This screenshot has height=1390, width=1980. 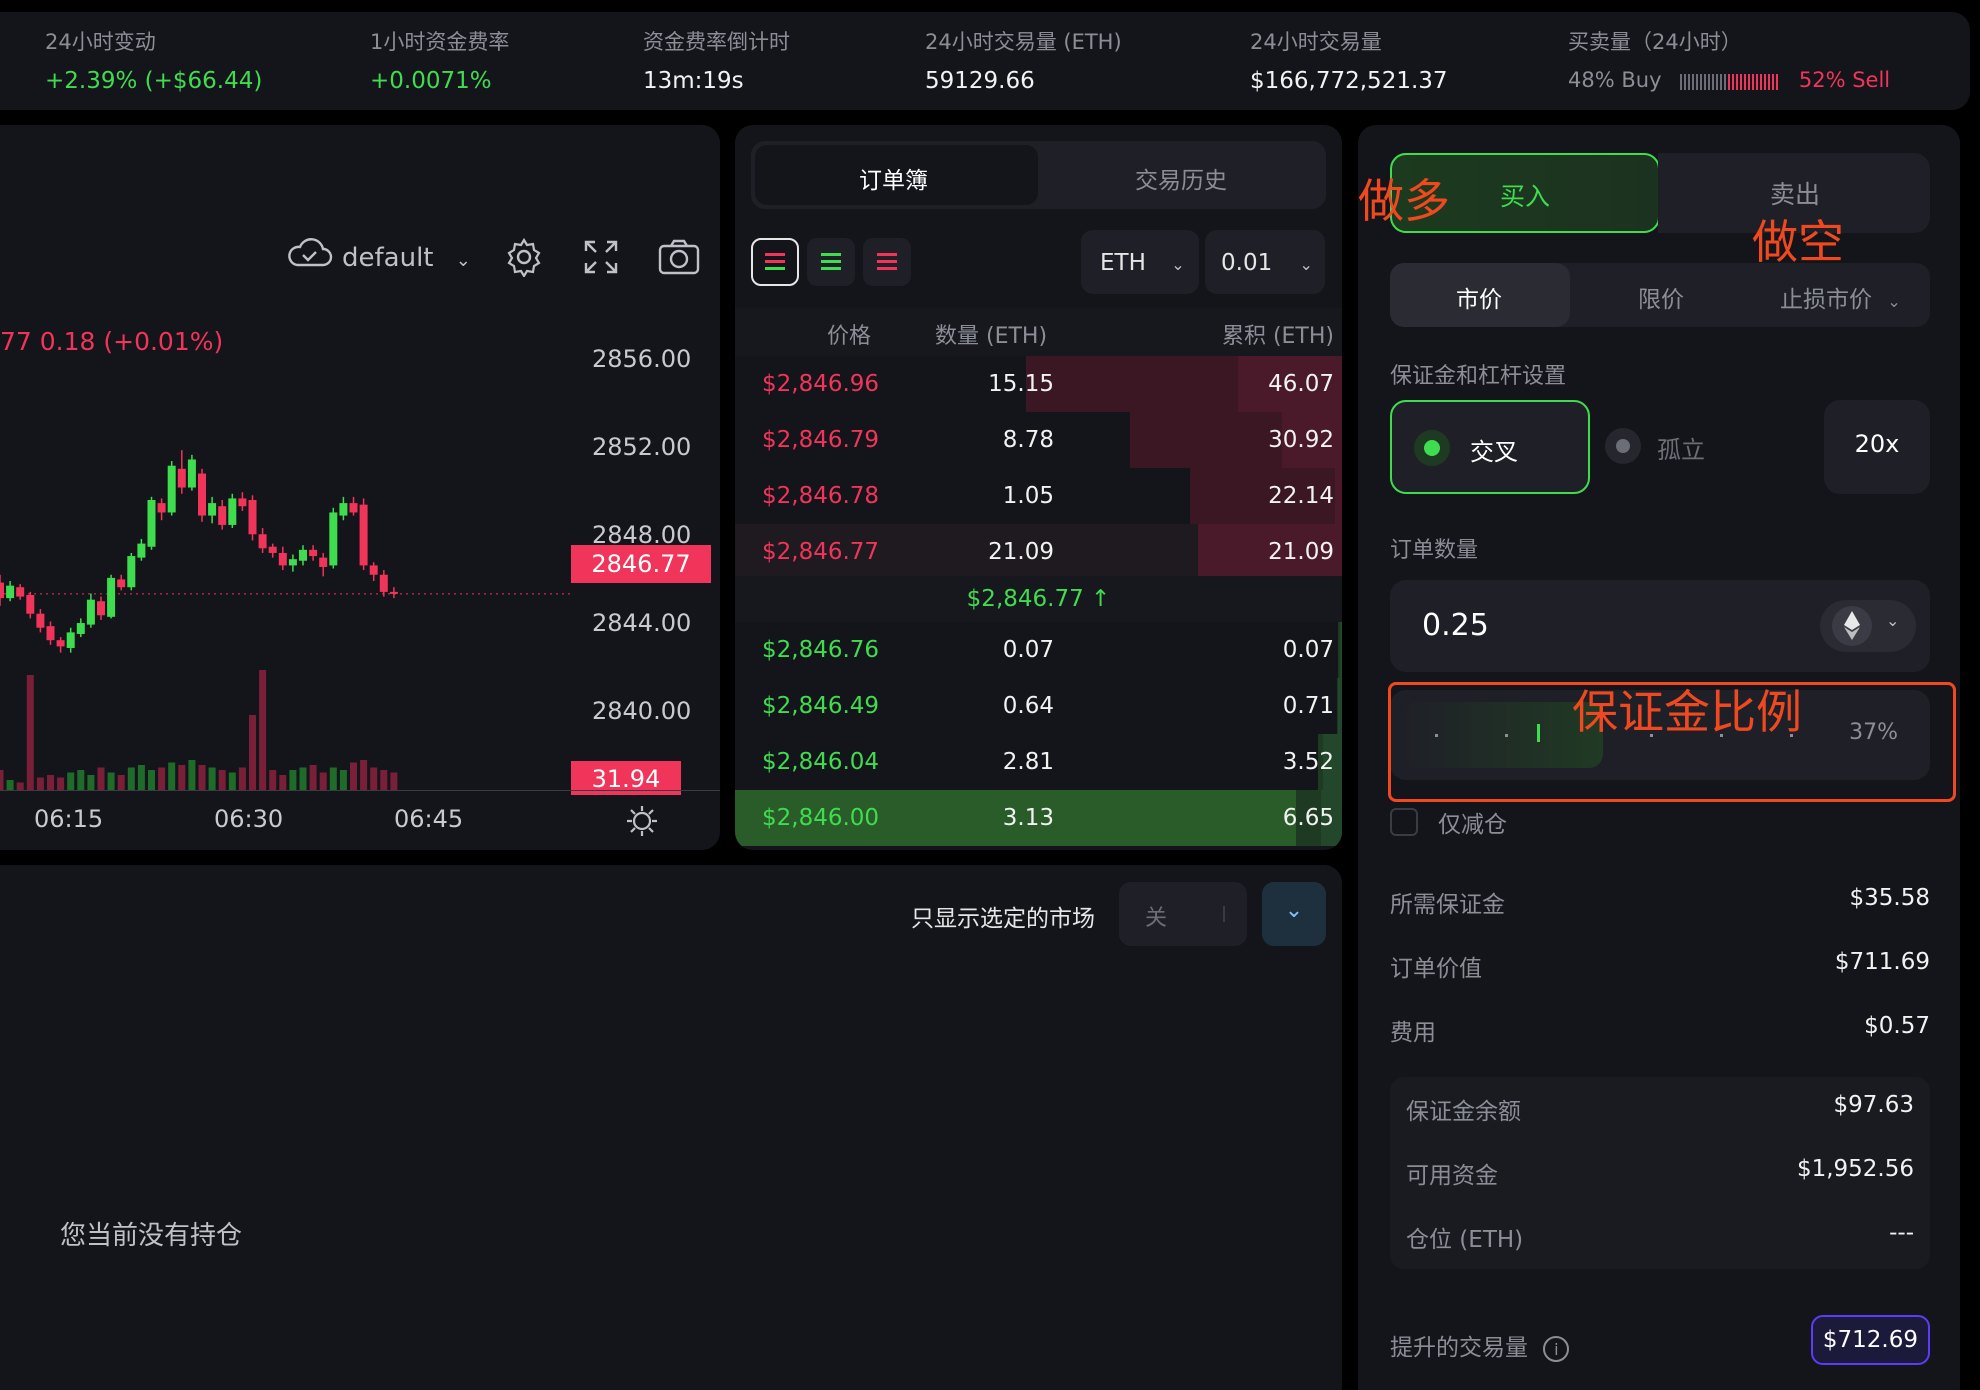 What do you see at coordinates (1140, 262) in the screenshot?
I see `asset-select: ETH ⌄` at bounding box center [1140, 262].